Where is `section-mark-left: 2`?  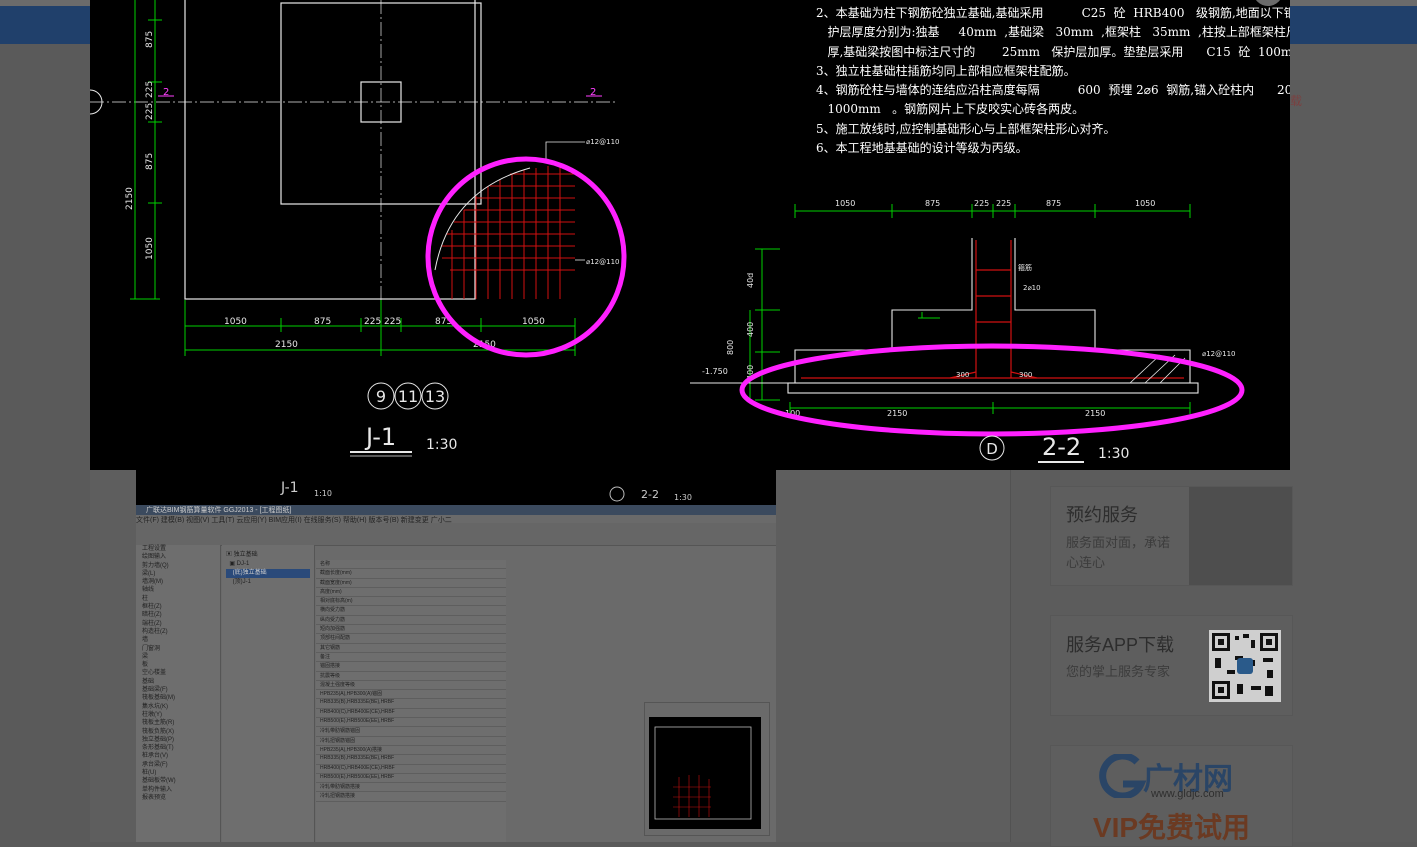 section-mark-left: 2 is located at coordinates (166, 92).